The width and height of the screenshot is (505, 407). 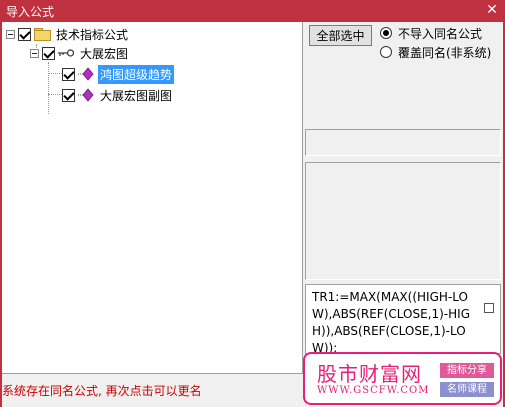 What do you see at coordinates (445, 52) in the screenshot?
I see `overwrite-label: 覆盖同名(非系统)` at bounding box center [445, 52].